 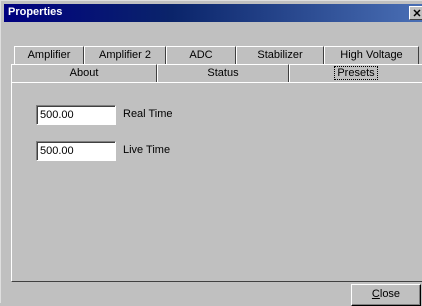 I want to click on tab-label: Amplifier 2, so click(x=125, y=55).